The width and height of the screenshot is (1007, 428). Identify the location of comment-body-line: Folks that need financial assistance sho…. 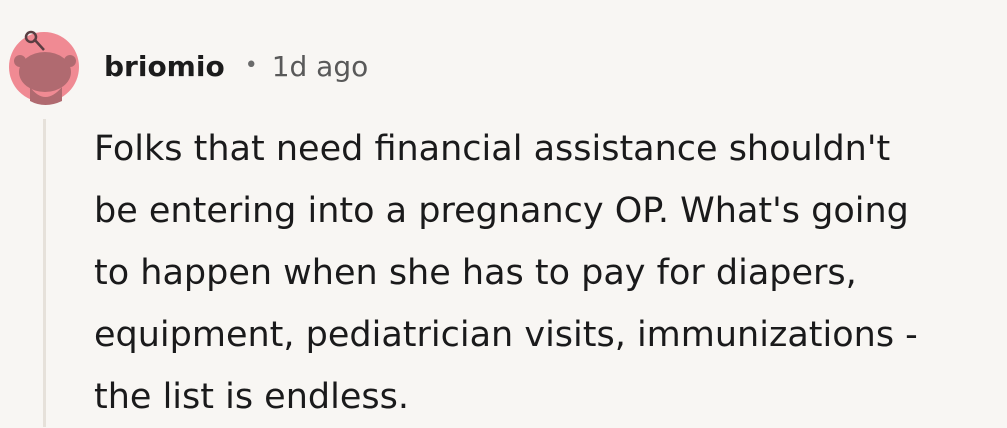
(492, 149).